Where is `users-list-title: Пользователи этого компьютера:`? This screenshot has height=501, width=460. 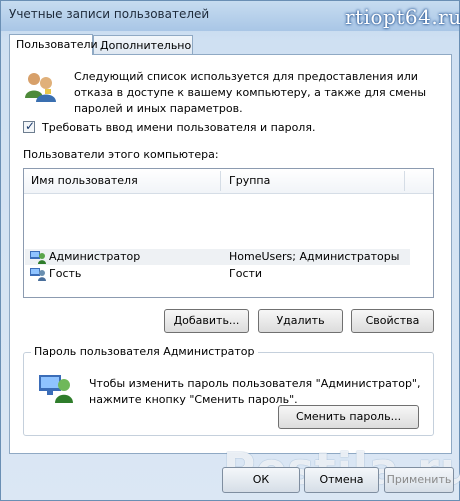 users-list-title: Пользователи этого компьютера: is located at coordinates (121, 154).